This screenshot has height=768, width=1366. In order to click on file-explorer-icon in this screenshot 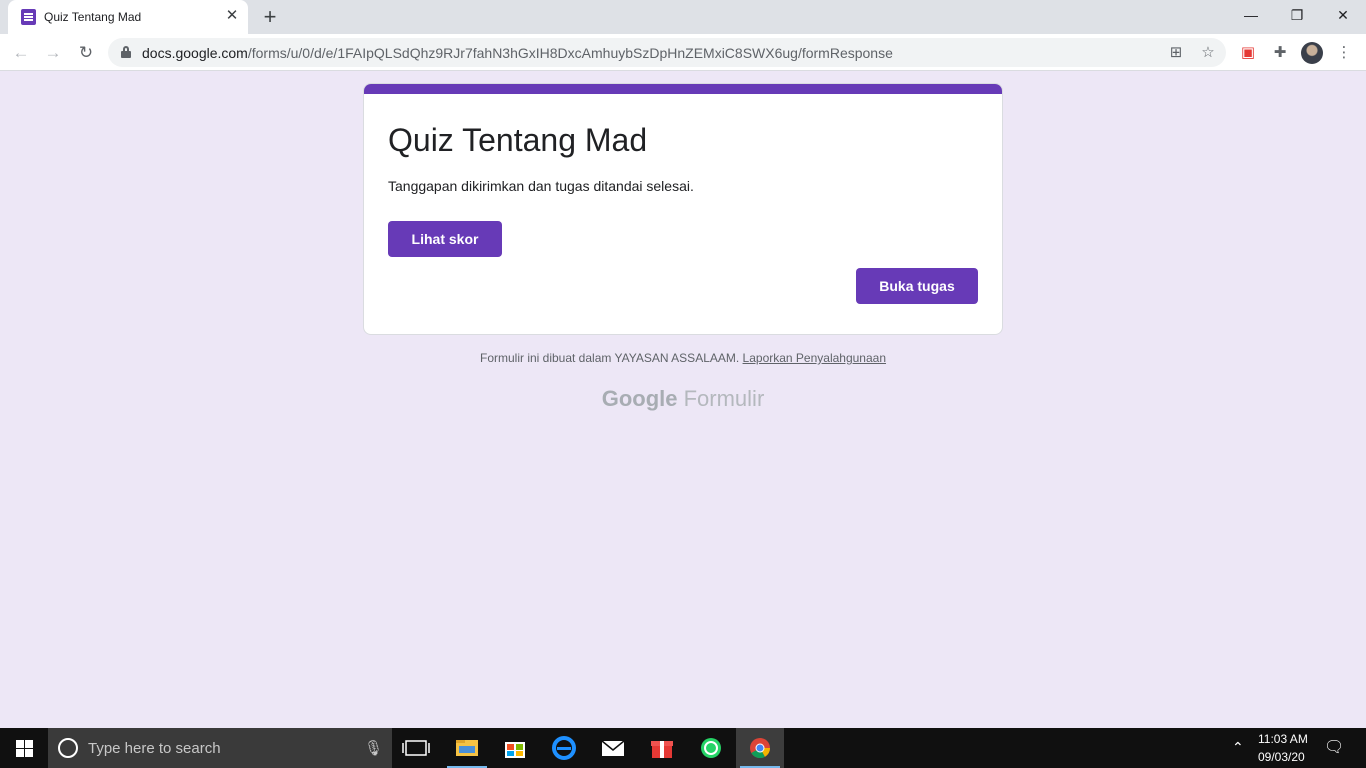, I will do `click(467, 748)`.